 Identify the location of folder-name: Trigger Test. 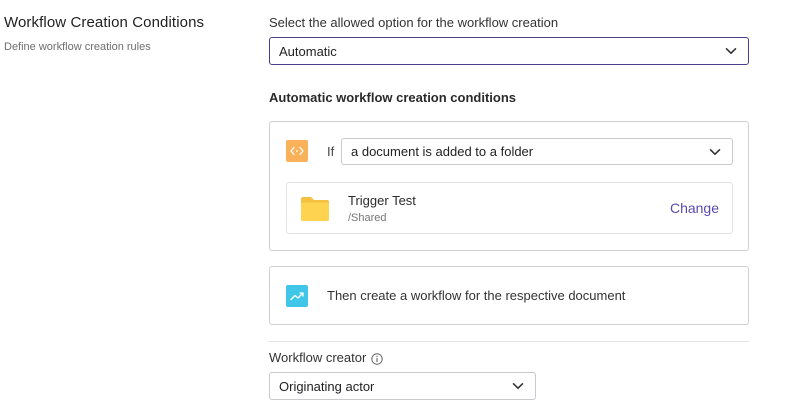
(382, 200).